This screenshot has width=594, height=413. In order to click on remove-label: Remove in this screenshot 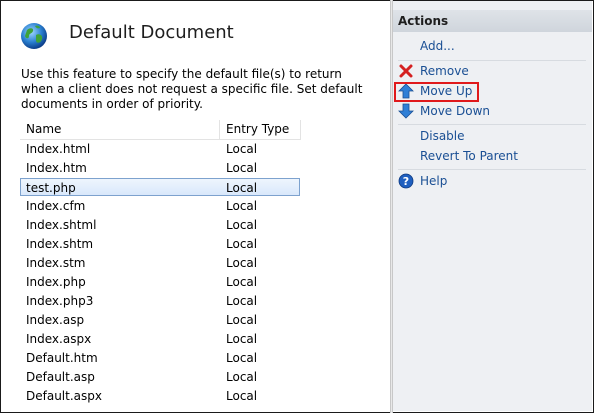, I will do `click(444, 71)`.